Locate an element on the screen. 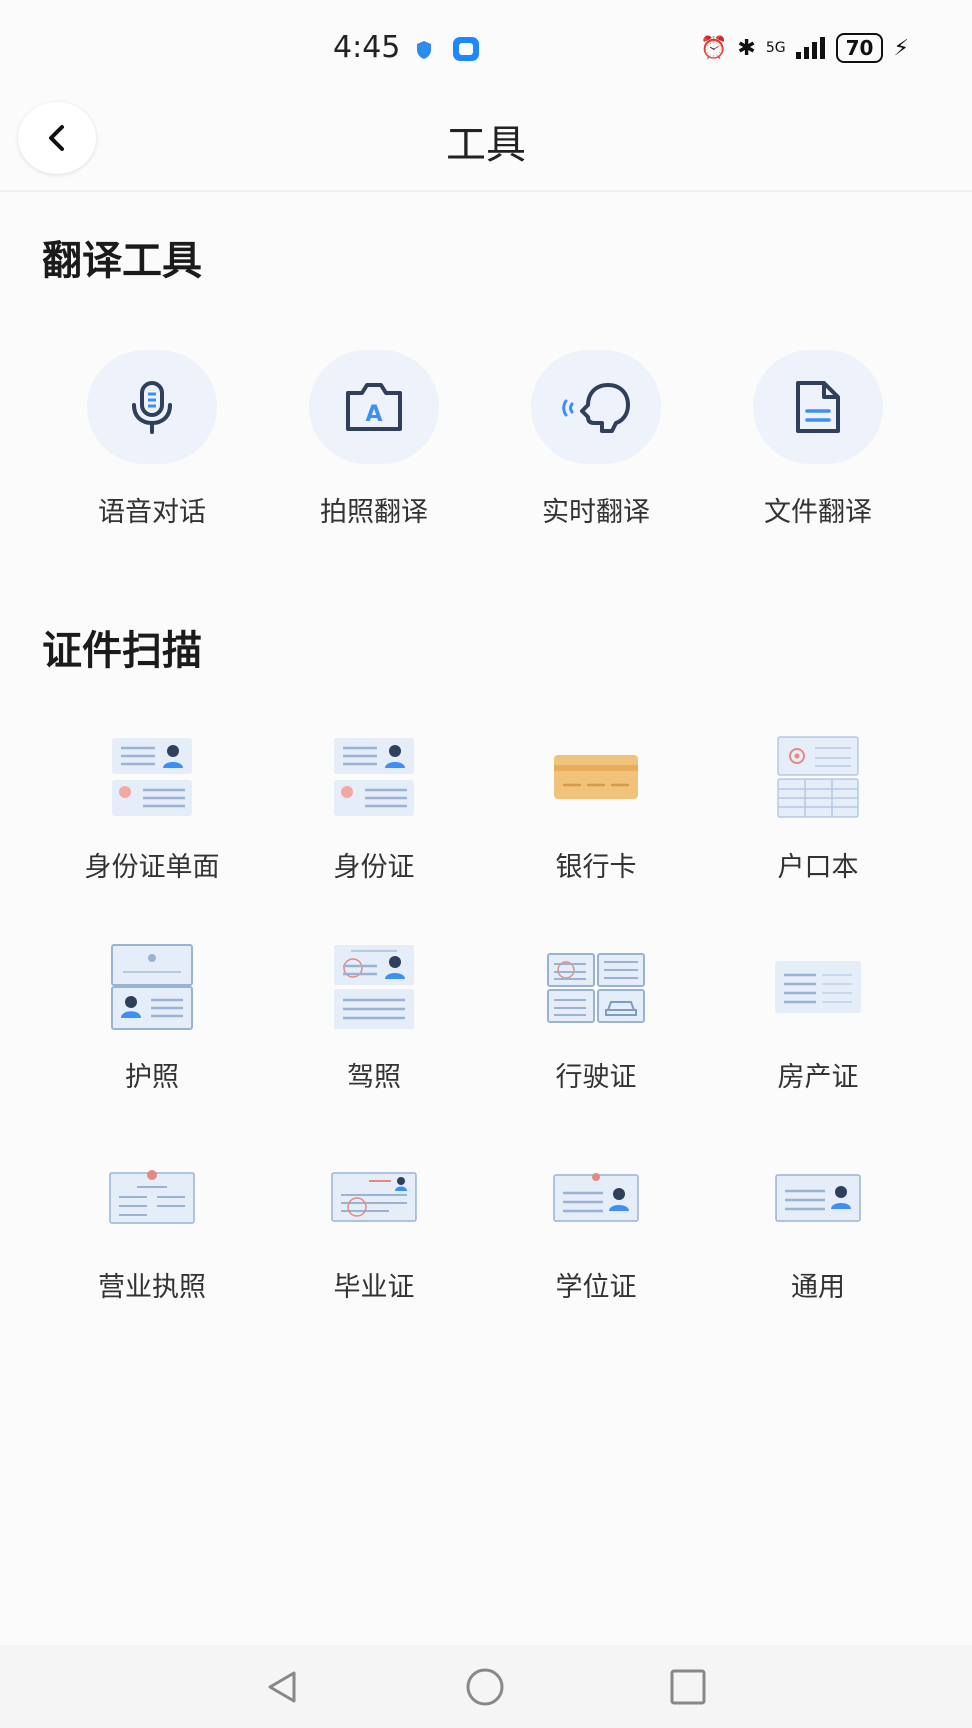  doc-label: 驾照 is located at coordinates (374, 1077).